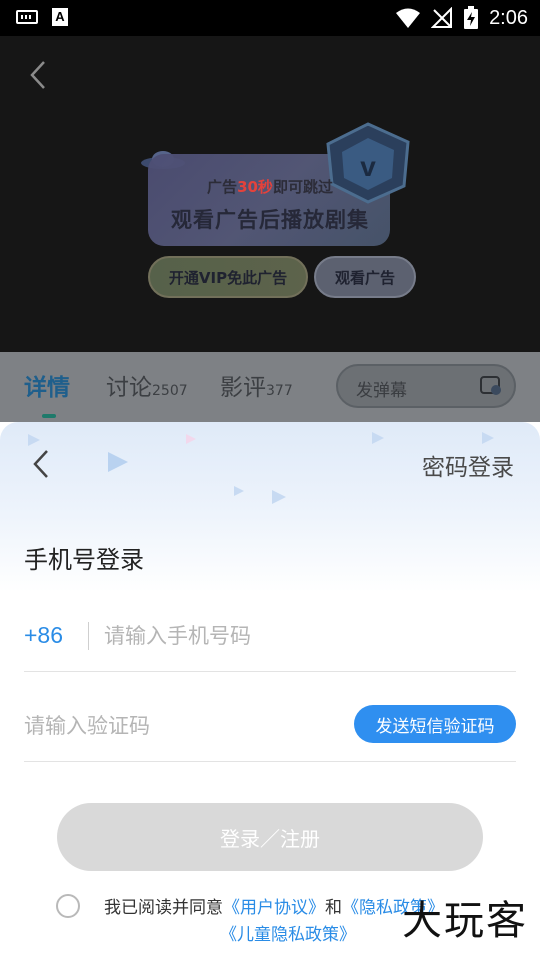  What do you see at coordinates (365, 277) in the screenshot?
I see `watch-ad-button: 观看广告` at bounding box center [365, 277].